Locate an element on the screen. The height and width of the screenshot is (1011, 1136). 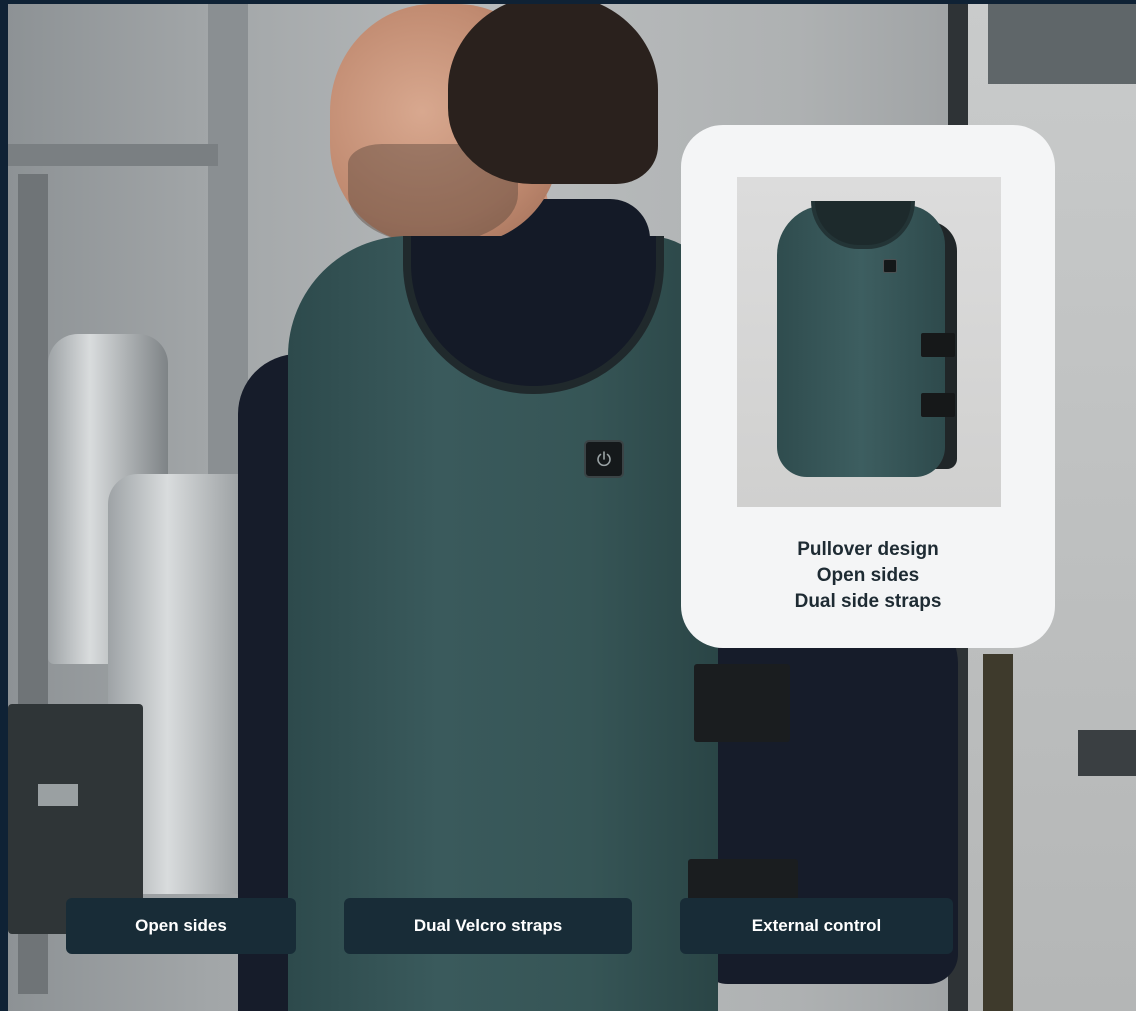
card-line-open-sides: Open sides is located at coordinates (868, 575).